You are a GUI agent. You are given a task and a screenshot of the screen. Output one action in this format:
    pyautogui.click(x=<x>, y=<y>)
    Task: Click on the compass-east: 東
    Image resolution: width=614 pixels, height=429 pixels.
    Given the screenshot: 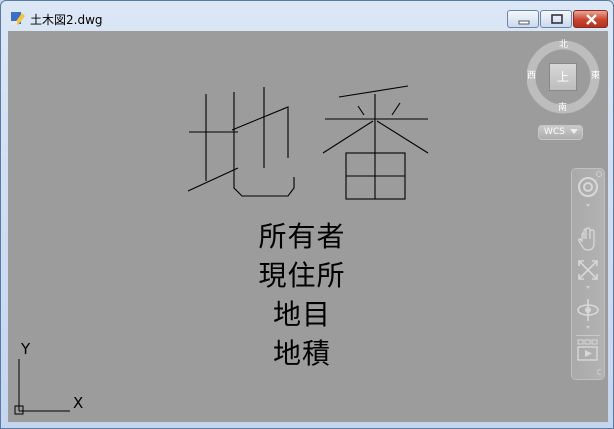 What is the action you would take?
    pyautogui.click(x=595, y=76)
    